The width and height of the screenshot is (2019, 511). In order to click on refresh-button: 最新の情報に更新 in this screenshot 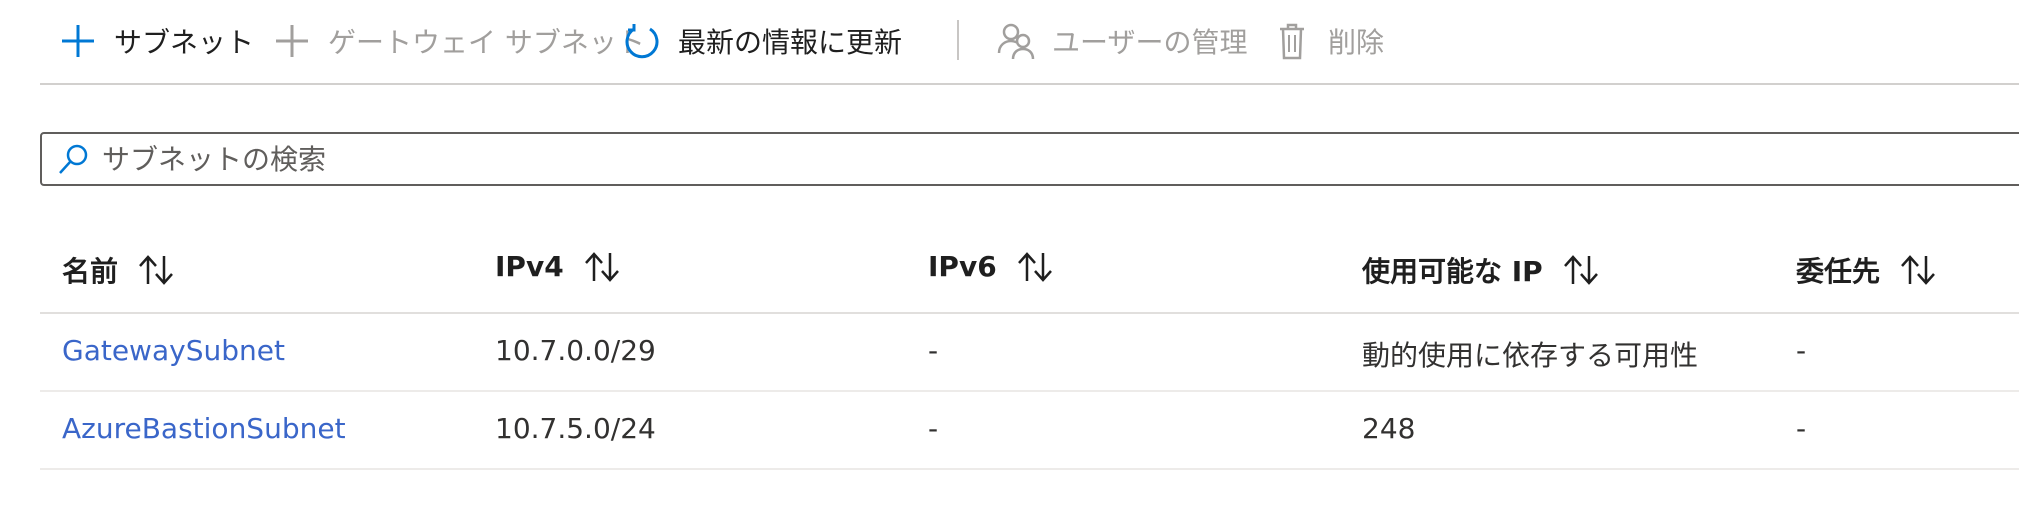, I will do `click(761, 41)`.